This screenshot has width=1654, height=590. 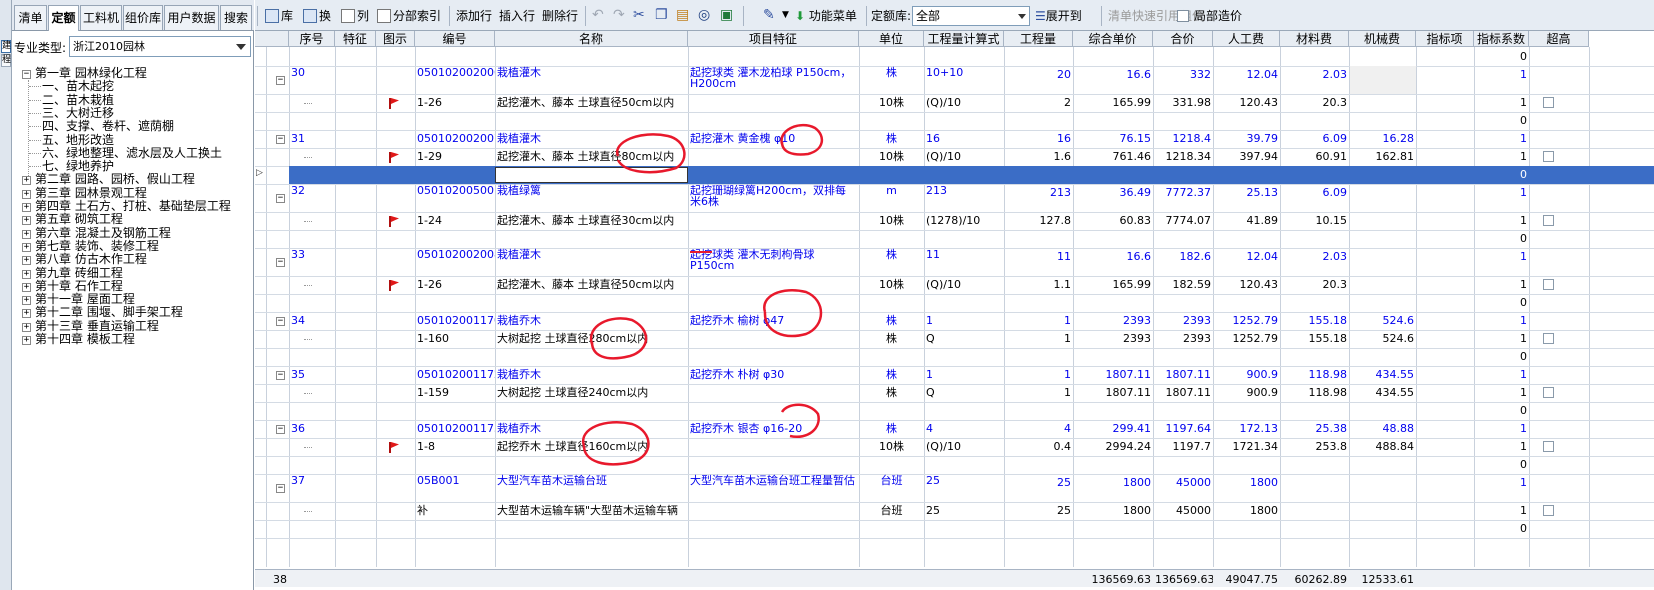 I want to click on machine-cell: 162.81, so click(x=1382, y=156).